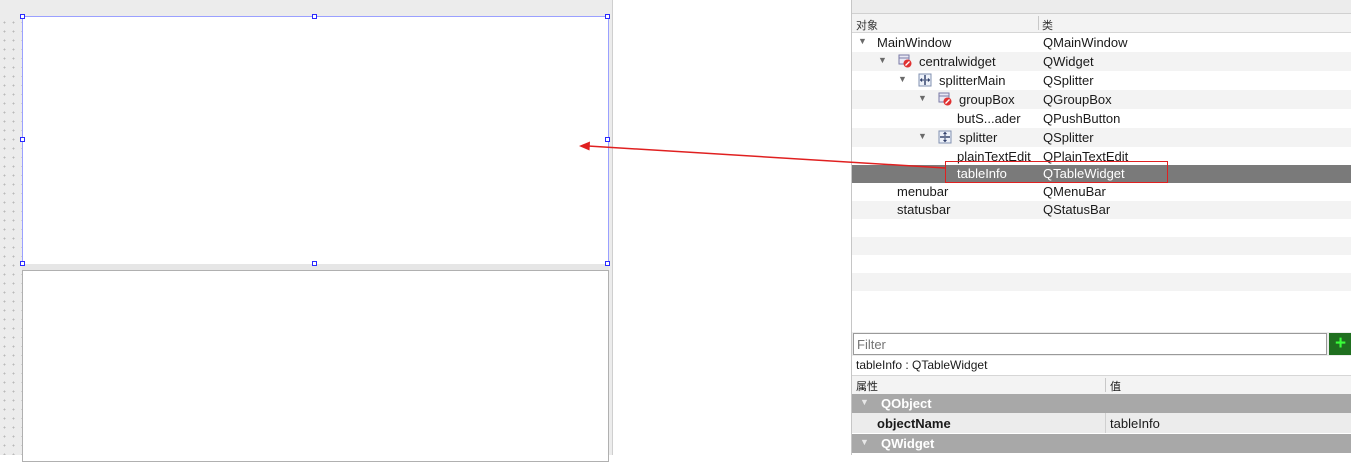  What do you see at coordinates (584, 146) in the screenshot?
I see `arrow-head` at bounding box center [584, 146].